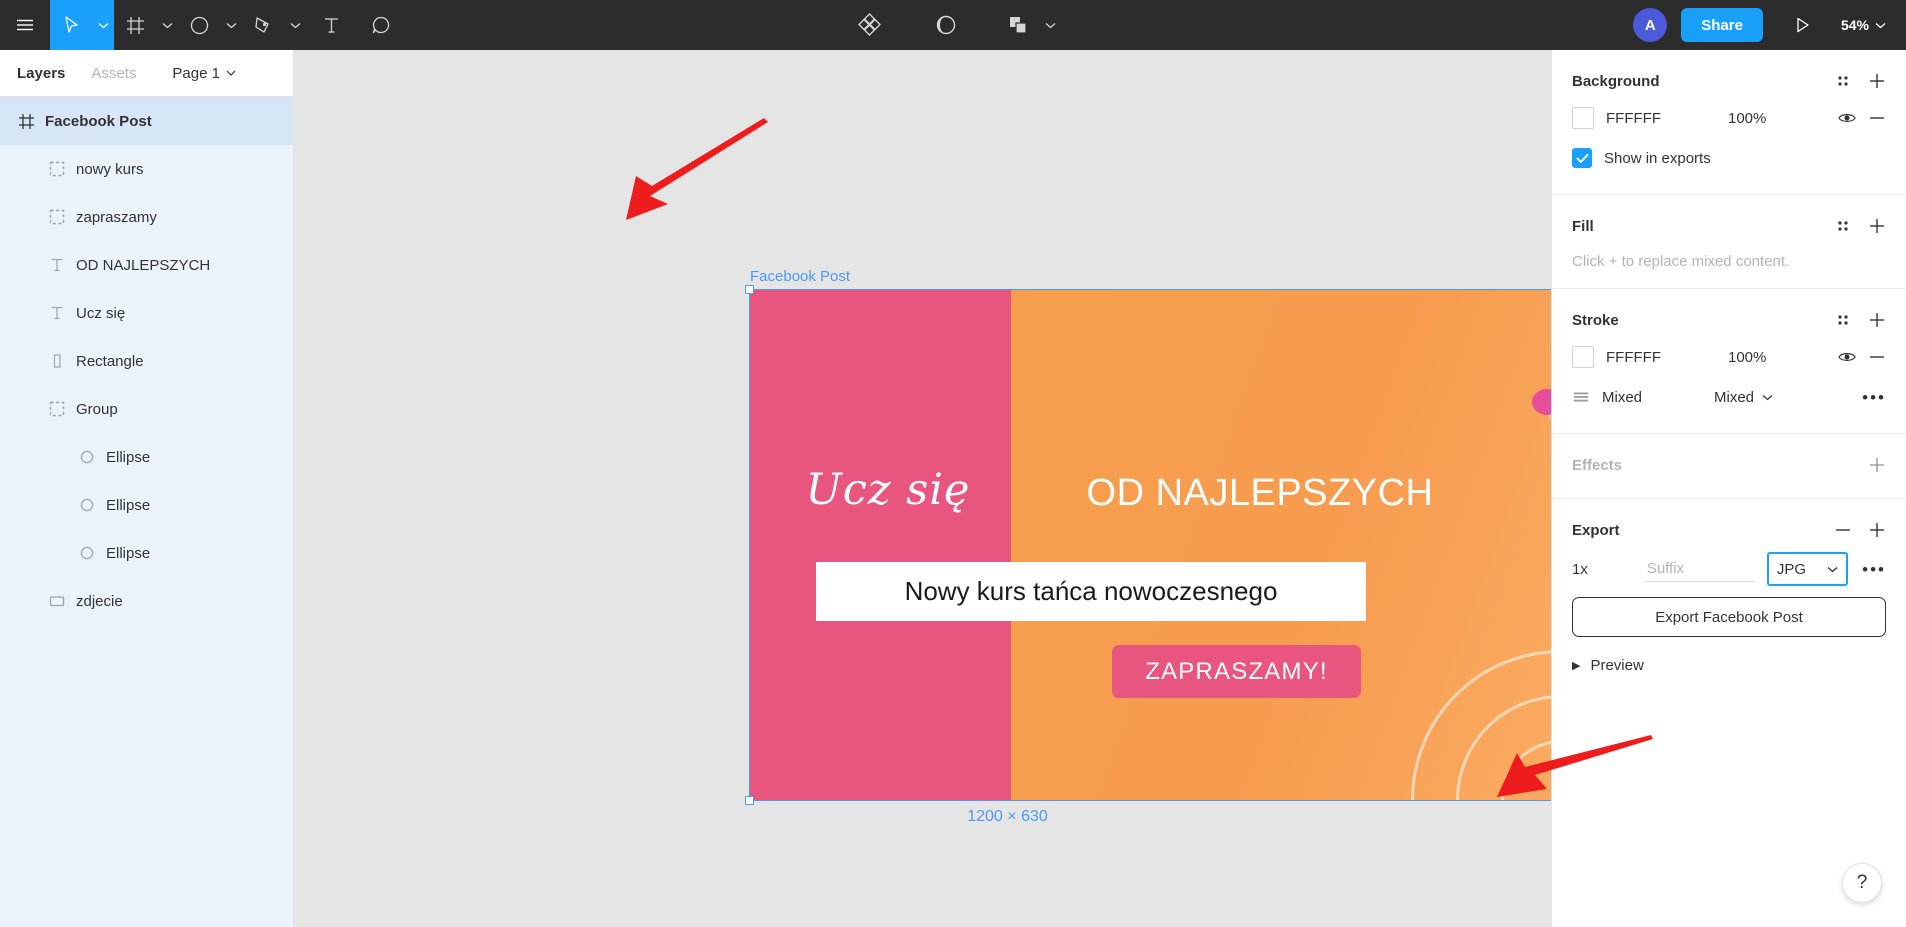 This screenshot has height=927, width=1906. I want to click on layer-row-rectangle: Rectangle, so click(146, 361).